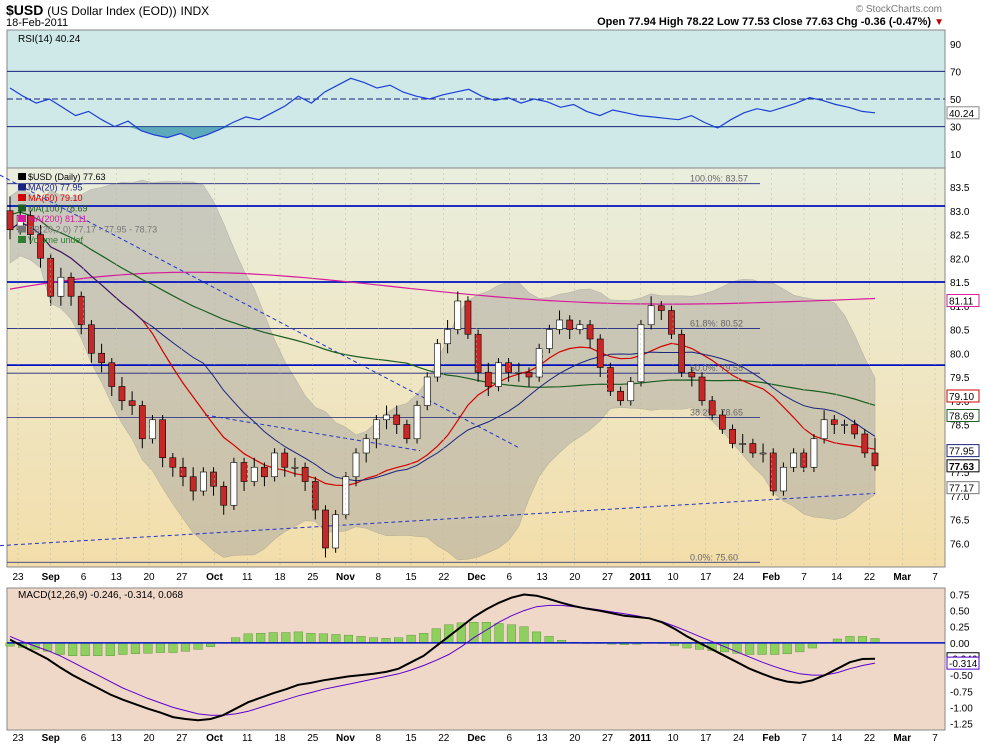  Describe the element at coordinates (960, 521) in the screenshot. I see `price-tick-label: 76.5` at that location.